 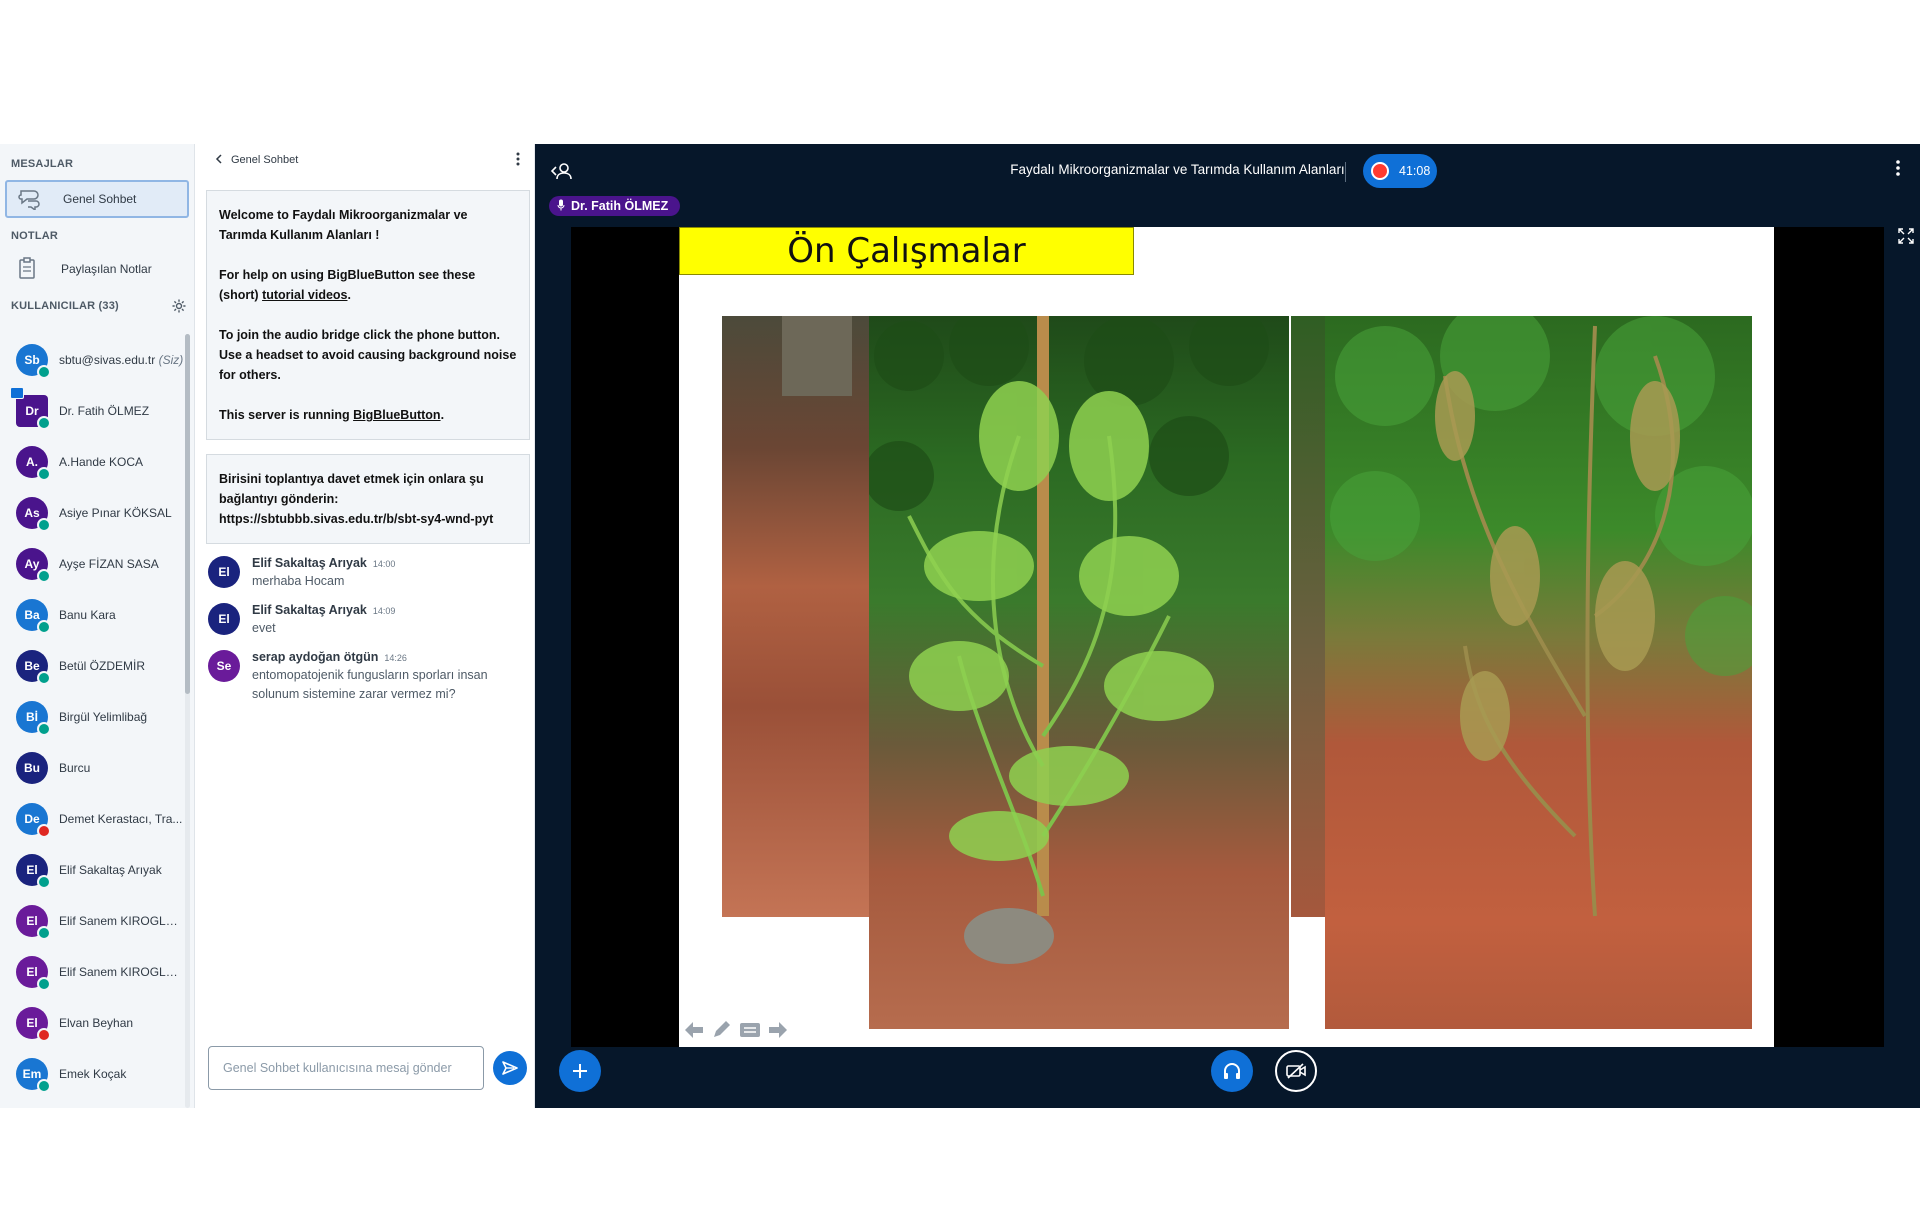 I want to click on user-name: Banu Kara, so click(x=121, y=615).